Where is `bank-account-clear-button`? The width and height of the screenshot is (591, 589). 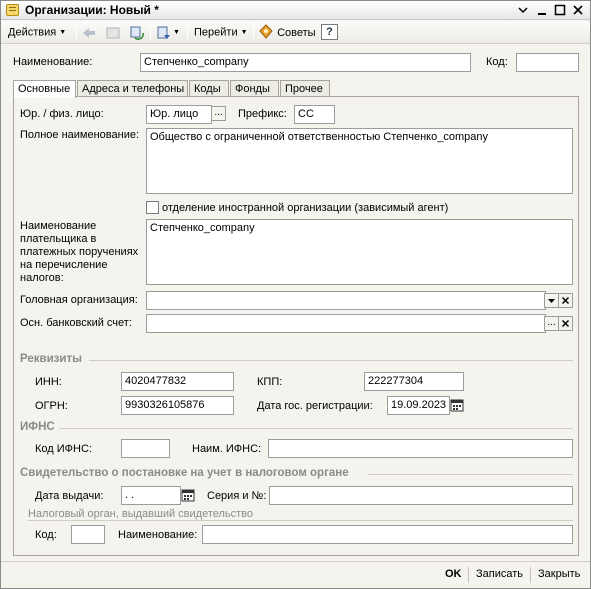 bank-account-clear-button is located at coordinates (565, 323).